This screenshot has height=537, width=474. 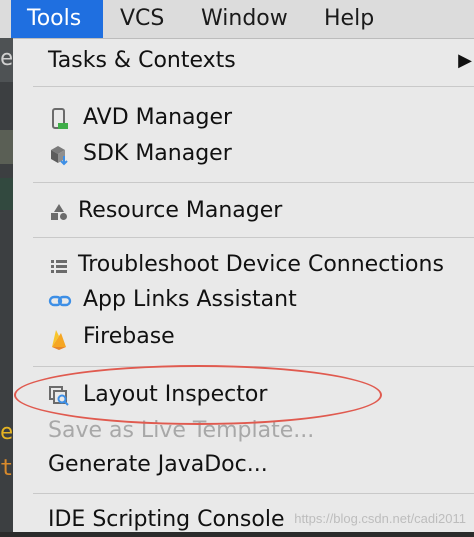 I want to click on firebase-icon, so click(x=59, y=338).